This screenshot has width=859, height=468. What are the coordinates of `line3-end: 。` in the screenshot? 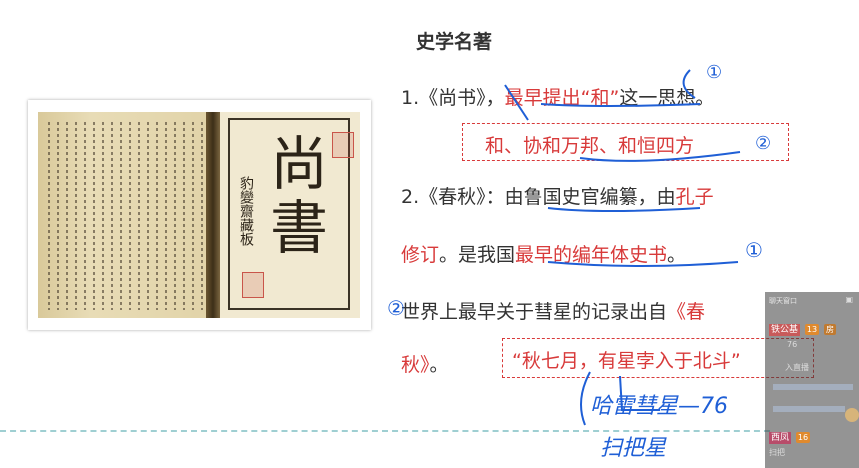 It's located at (677, 255).